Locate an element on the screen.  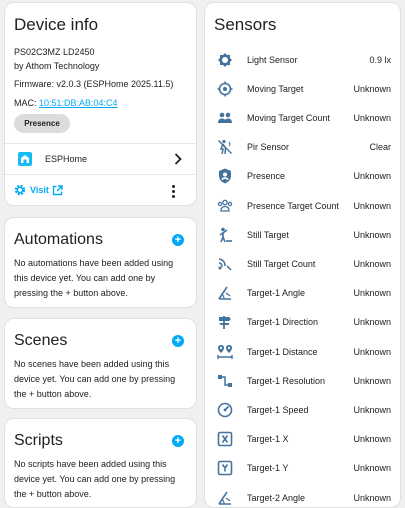
sensor-value: 0.9 lx is located at coordinates (380, 59).